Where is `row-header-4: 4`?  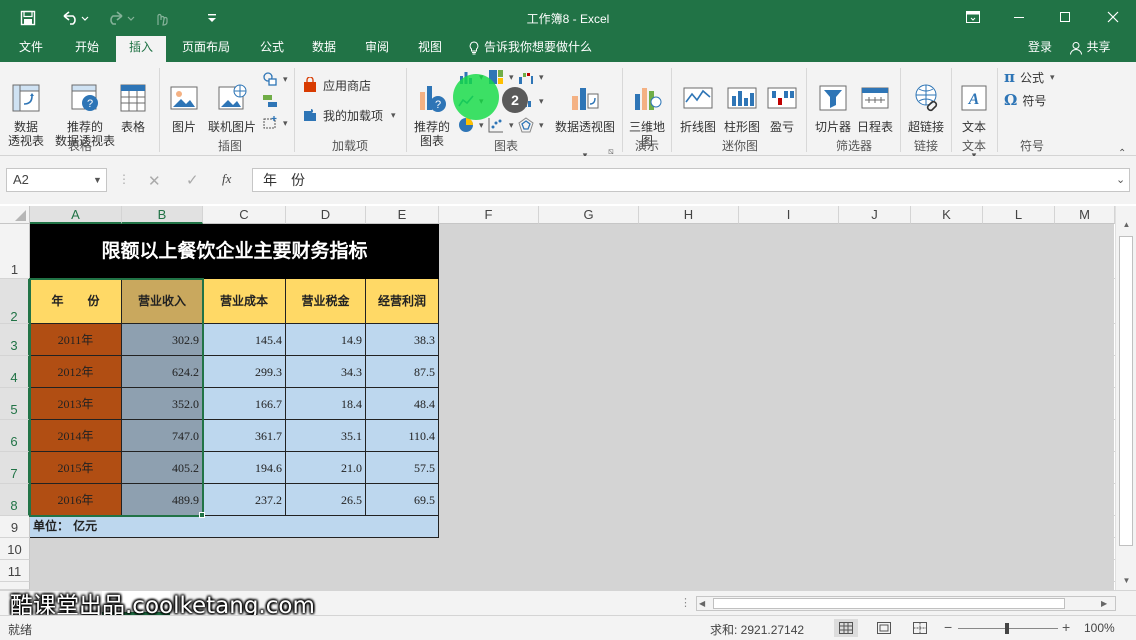
row-header-4: 4 is located at coordinates (15, 372).